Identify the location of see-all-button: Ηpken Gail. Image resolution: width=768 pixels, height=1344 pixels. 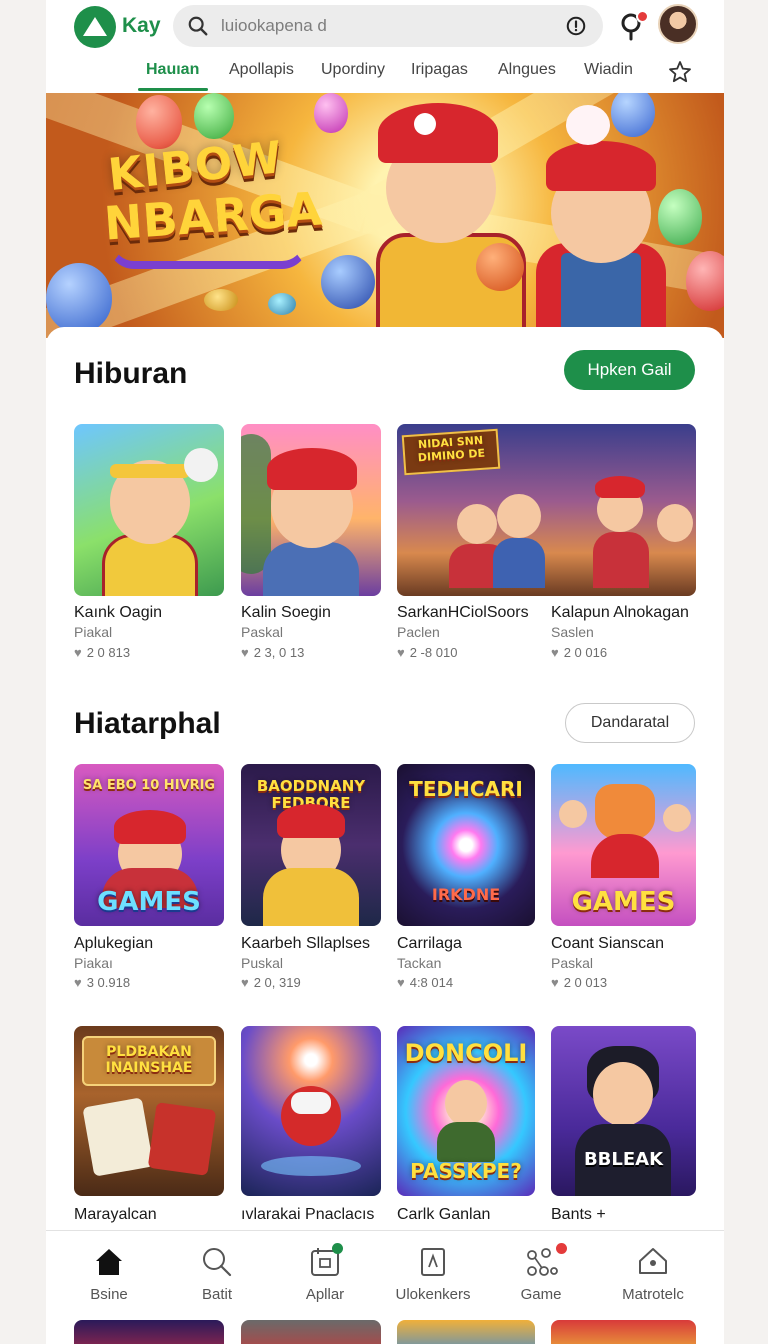
(629, 370).